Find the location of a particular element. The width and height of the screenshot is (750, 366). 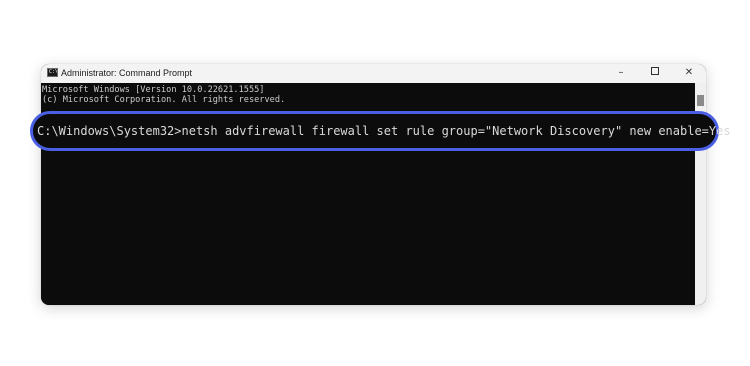

maximize-icon is located at coordinates (655, 71).